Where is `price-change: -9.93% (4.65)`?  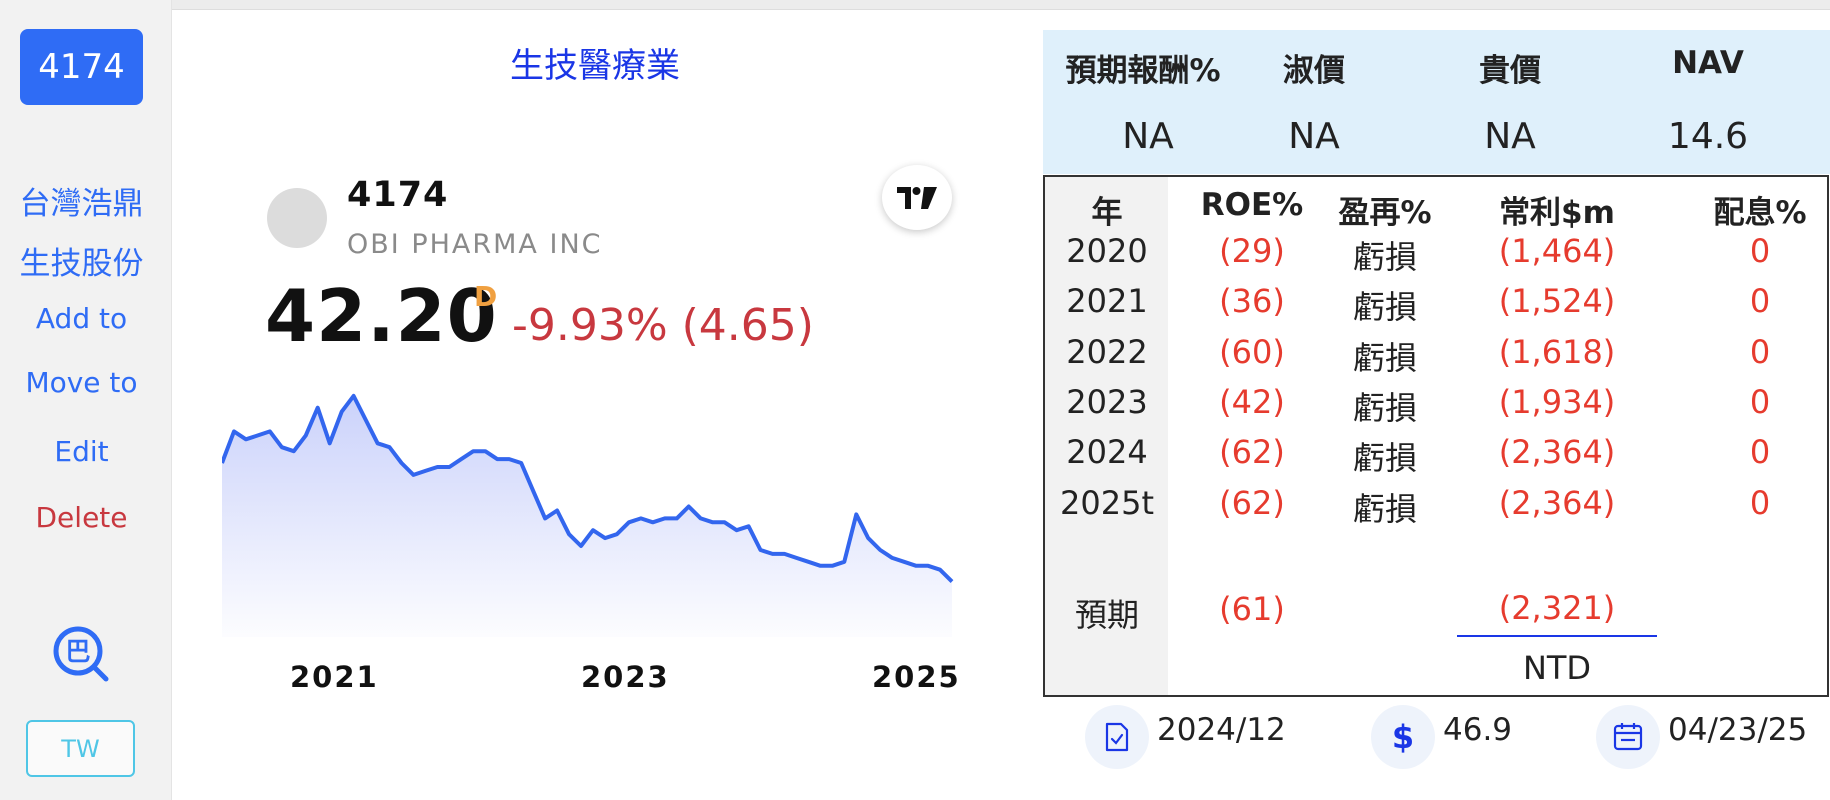 price-change: -9.93% (4.65) is located at coordinates (663, 325).